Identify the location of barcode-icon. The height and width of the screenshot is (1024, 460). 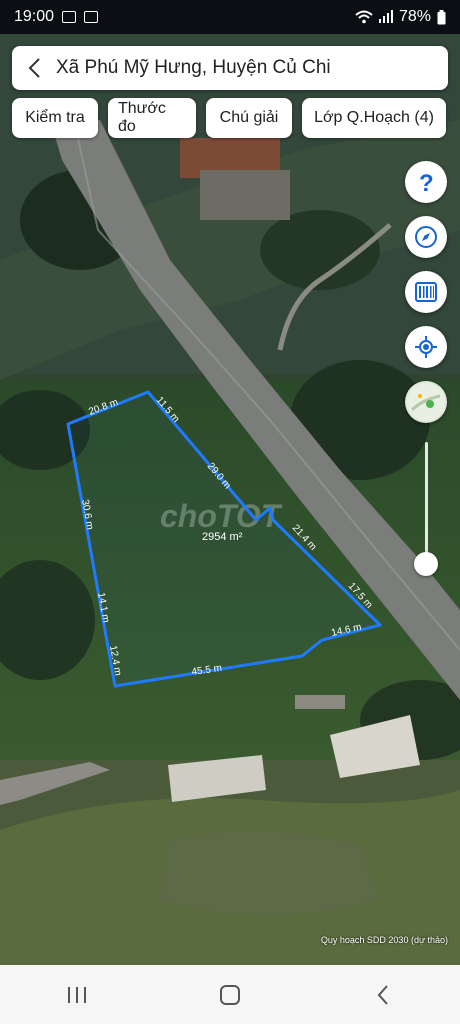
(426, 292).